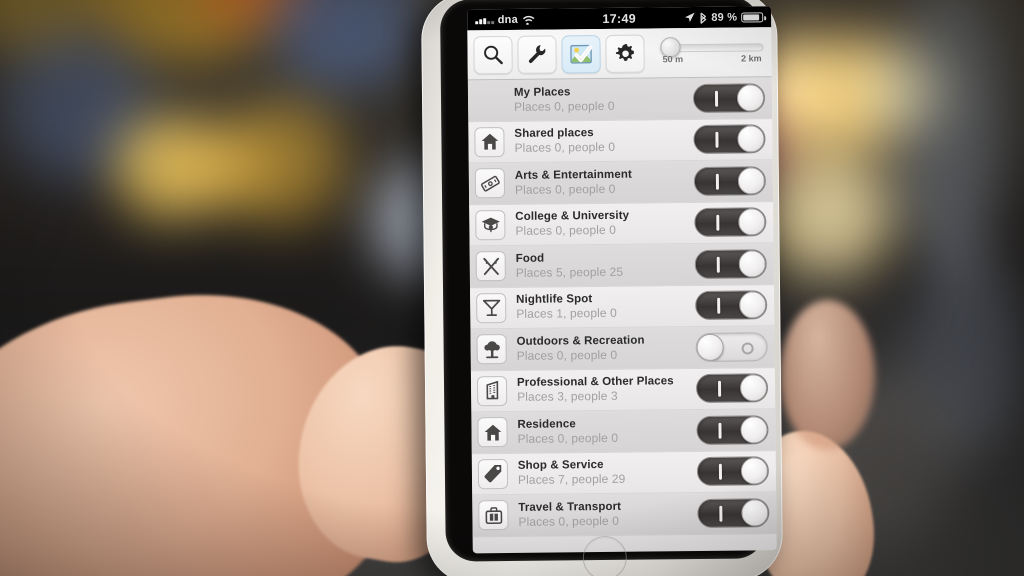  I want to click on row-text: Arts & Entertainment Places 0, people 0, so click(603, 182).